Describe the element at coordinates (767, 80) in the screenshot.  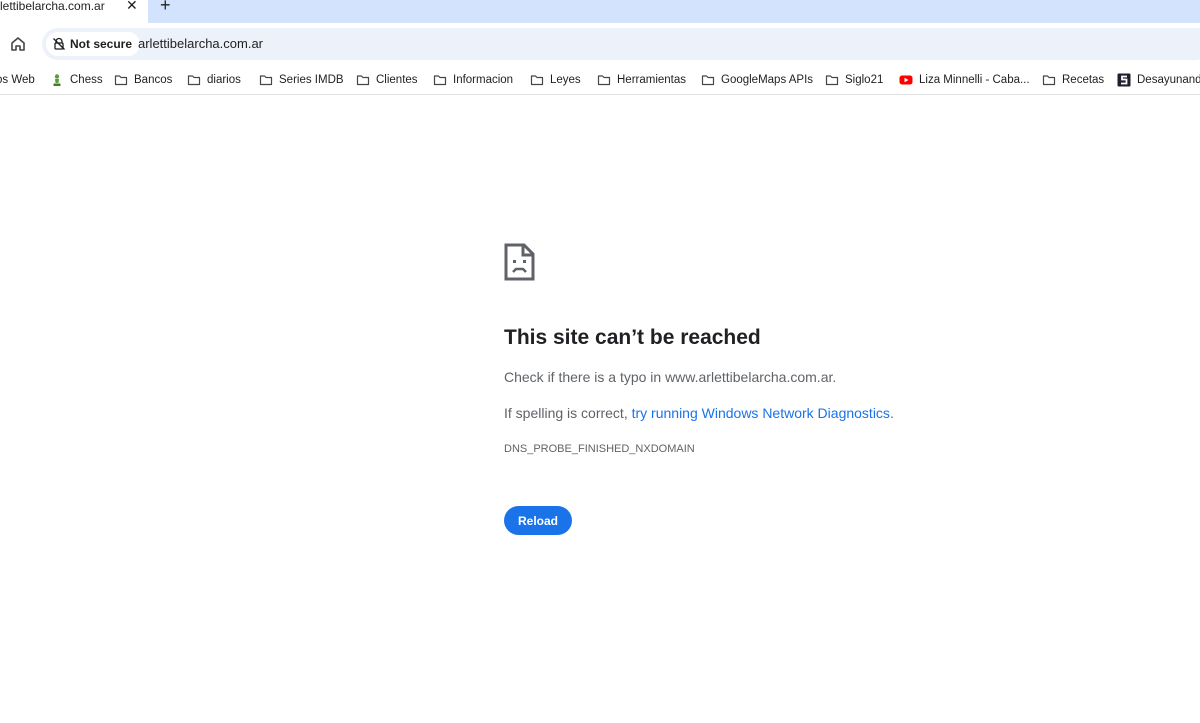
I see `bookmark-label: GoogleMaps APIs` at that location.